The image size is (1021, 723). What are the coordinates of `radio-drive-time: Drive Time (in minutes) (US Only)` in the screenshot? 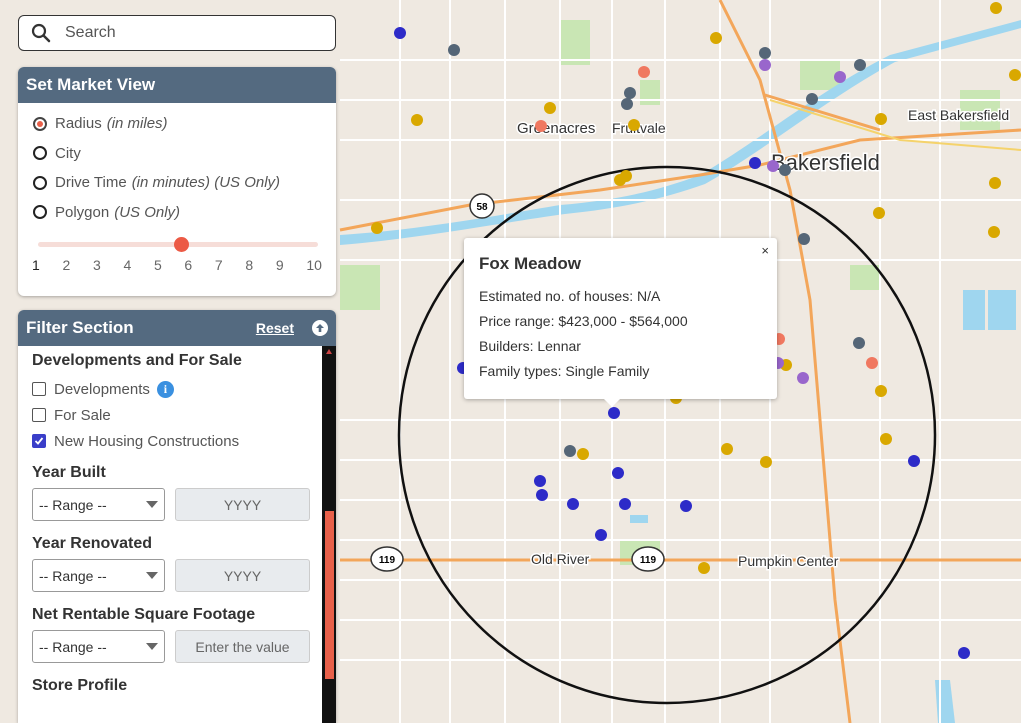 It's located at (177, 183).